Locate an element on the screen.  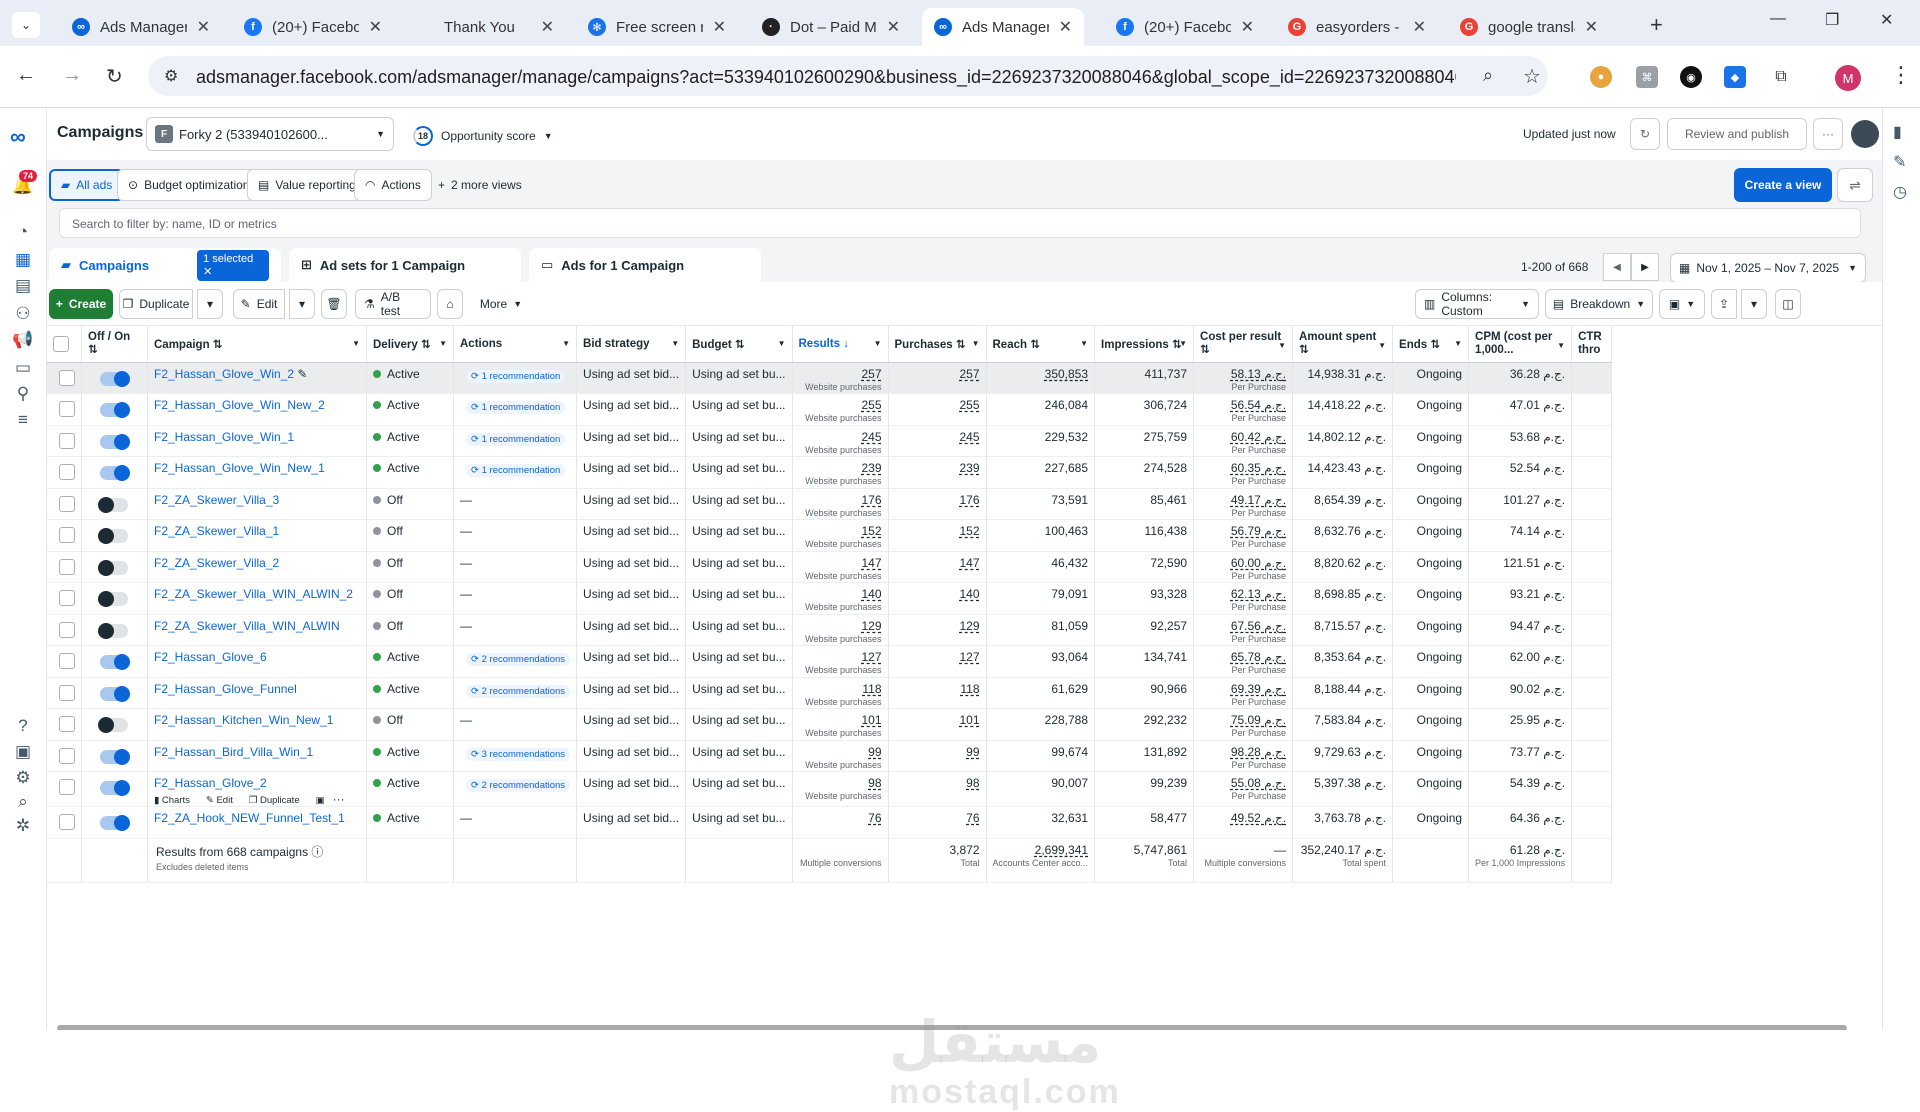
results-value: 129 is located at coordinates (840, 626).